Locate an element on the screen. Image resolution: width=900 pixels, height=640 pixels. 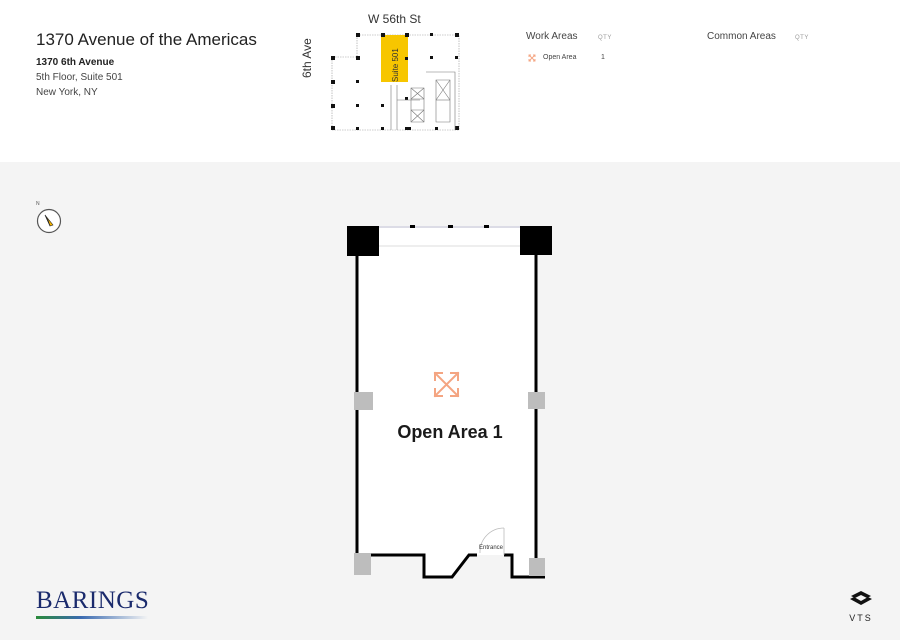
barings-logo: BARINGS is located at coordinates (92, 603).